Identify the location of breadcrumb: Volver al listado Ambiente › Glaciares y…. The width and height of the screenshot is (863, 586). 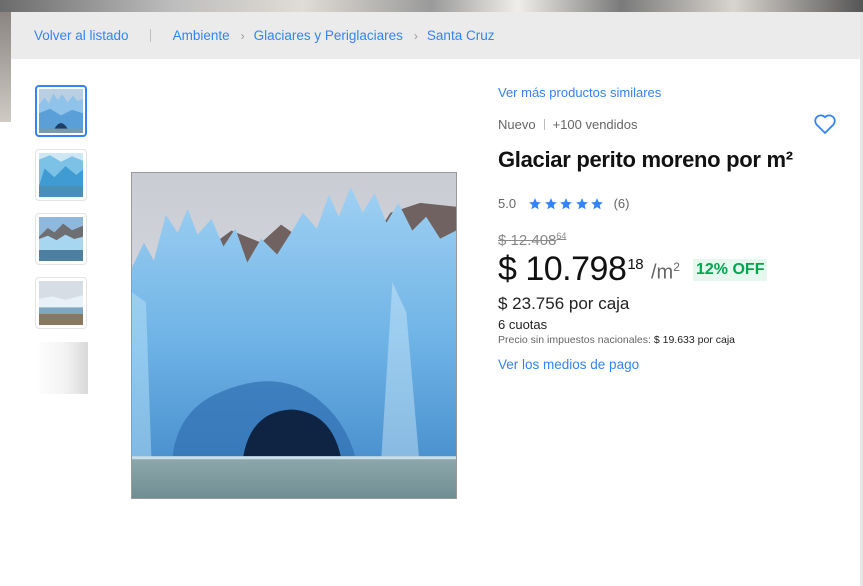
(435, 35).